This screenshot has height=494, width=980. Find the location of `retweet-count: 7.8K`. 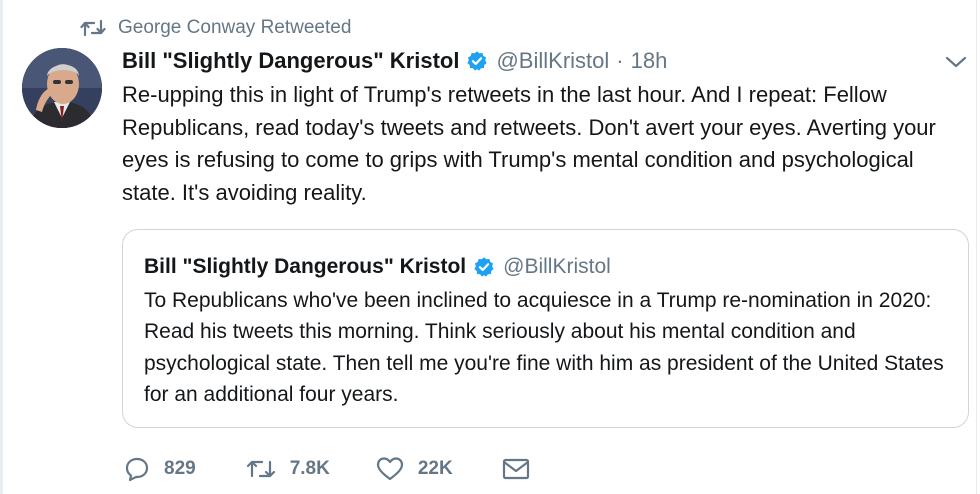

retweet-count: 7.8K is located at coordinates (309, 468).